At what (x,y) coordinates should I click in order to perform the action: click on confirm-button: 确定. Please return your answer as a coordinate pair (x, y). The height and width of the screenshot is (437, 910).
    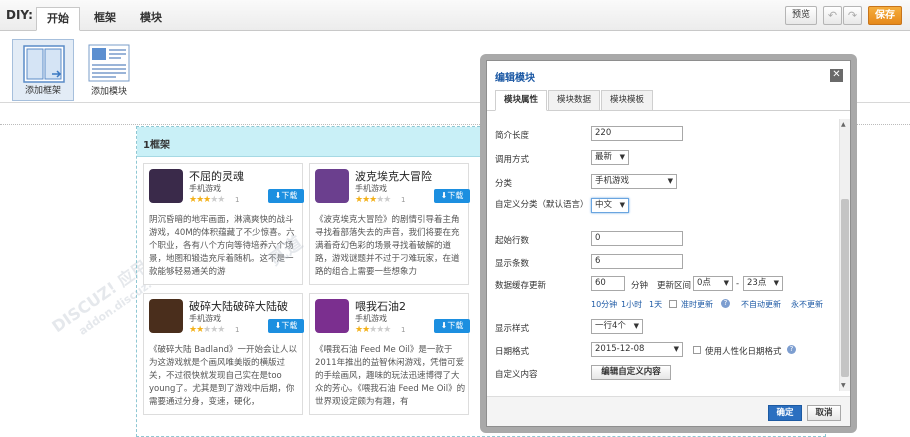
    Looking at the image, I should click on (785, 413).